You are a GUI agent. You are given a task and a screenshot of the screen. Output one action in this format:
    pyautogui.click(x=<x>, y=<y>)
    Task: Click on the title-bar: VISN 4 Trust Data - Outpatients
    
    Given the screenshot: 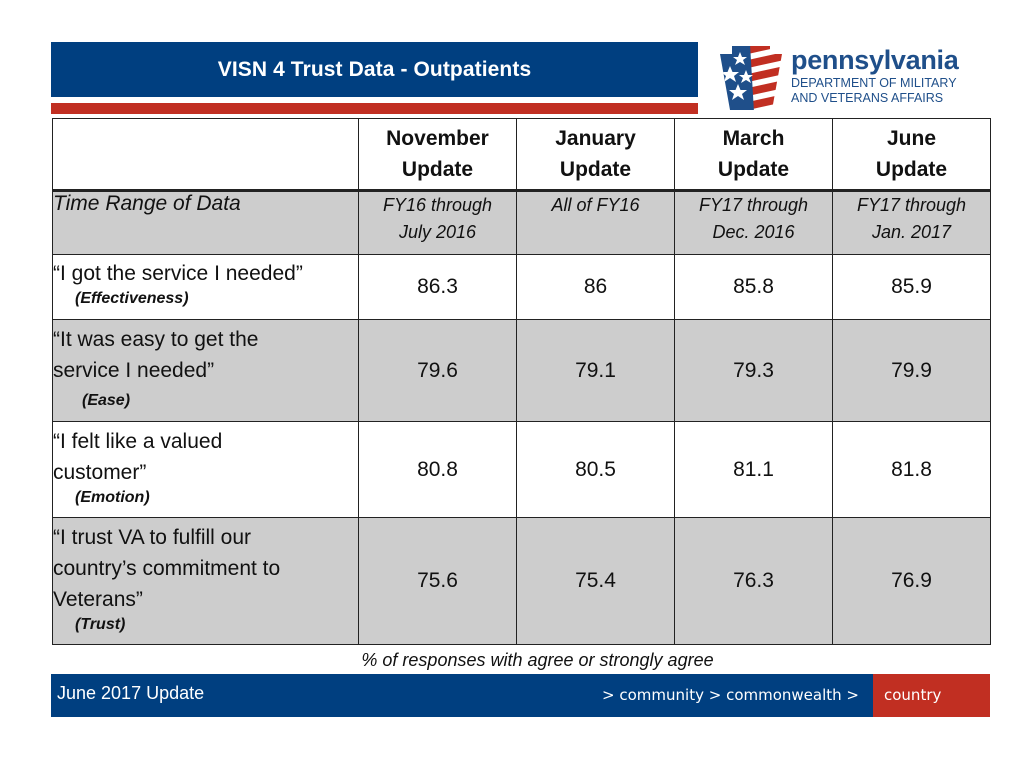 What is the action you would take?
    pyautogui.click(x=374, y=69)
    